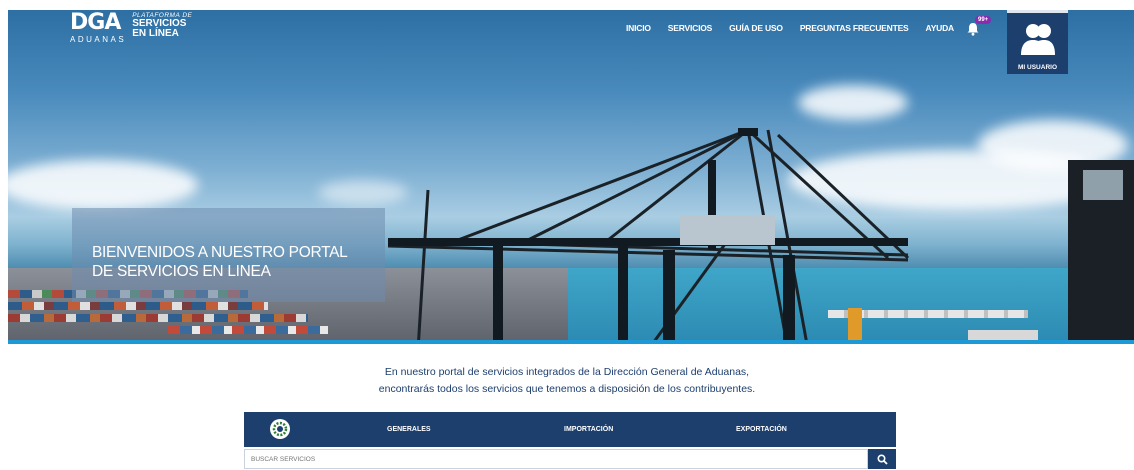  Describe the element at coordinates (556, 459) in the screenshot. I see `search-input` at that location.